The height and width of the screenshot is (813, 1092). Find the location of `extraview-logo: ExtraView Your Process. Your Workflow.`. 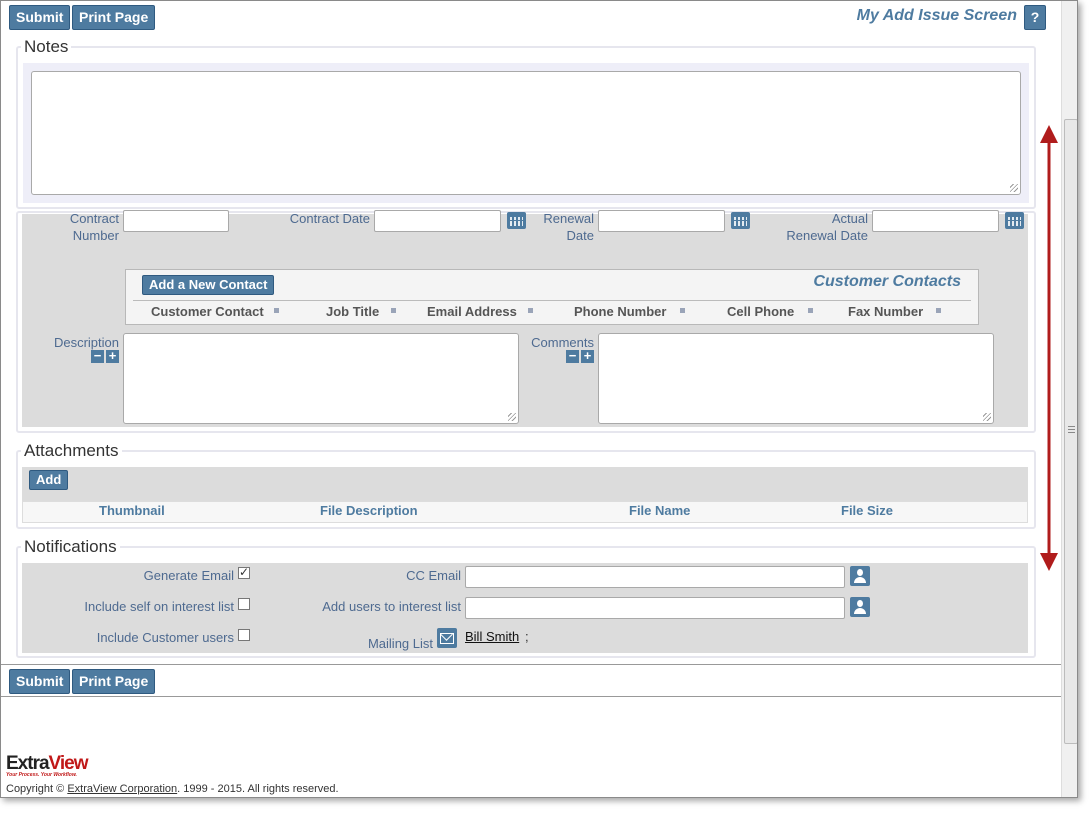

extraview-logo: ExtraView Your Process. Your Workflow. is located at coordinates (47, 765).